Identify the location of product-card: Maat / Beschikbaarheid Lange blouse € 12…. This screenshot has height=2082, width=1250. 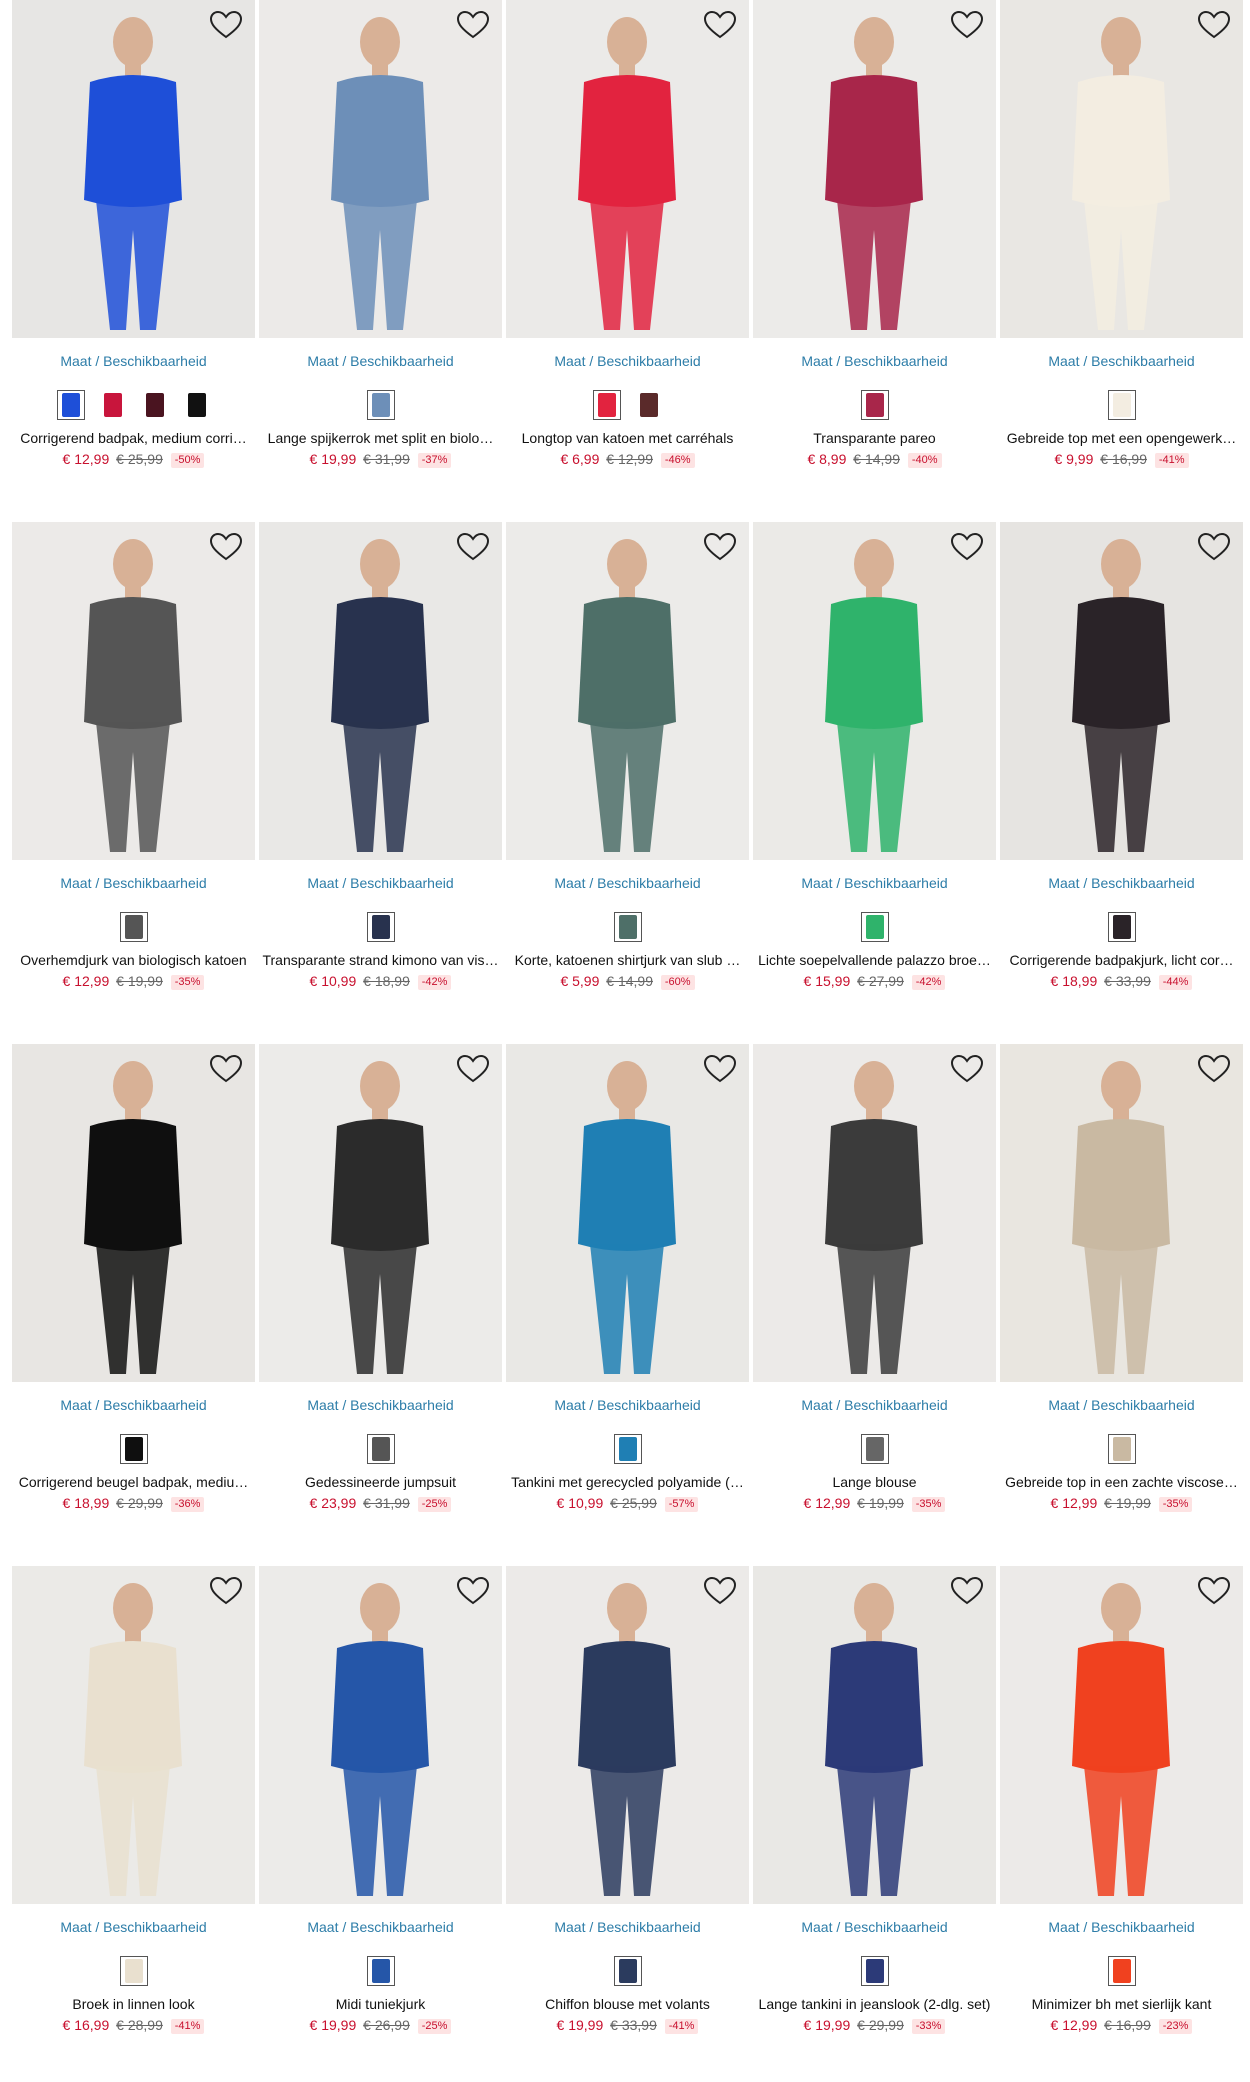
(874, 1279).